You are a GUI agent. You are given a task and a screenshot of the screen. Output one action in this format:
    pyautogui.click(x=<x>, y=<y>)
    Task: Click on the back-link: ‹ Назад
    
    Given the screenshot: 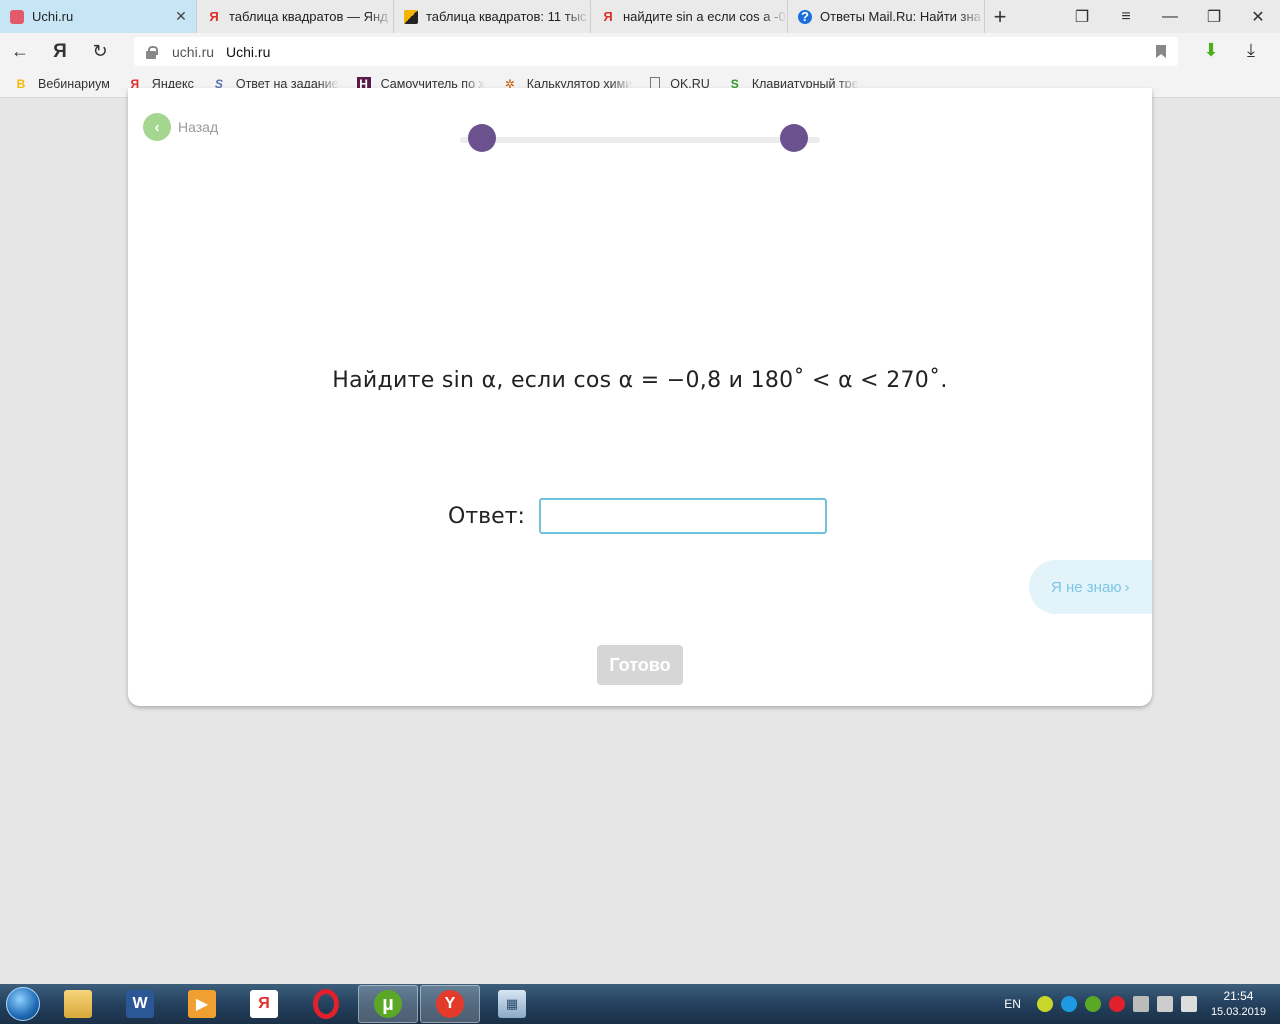 What is the action you would take?
    pyautogui.click(x=180, y=127)
    